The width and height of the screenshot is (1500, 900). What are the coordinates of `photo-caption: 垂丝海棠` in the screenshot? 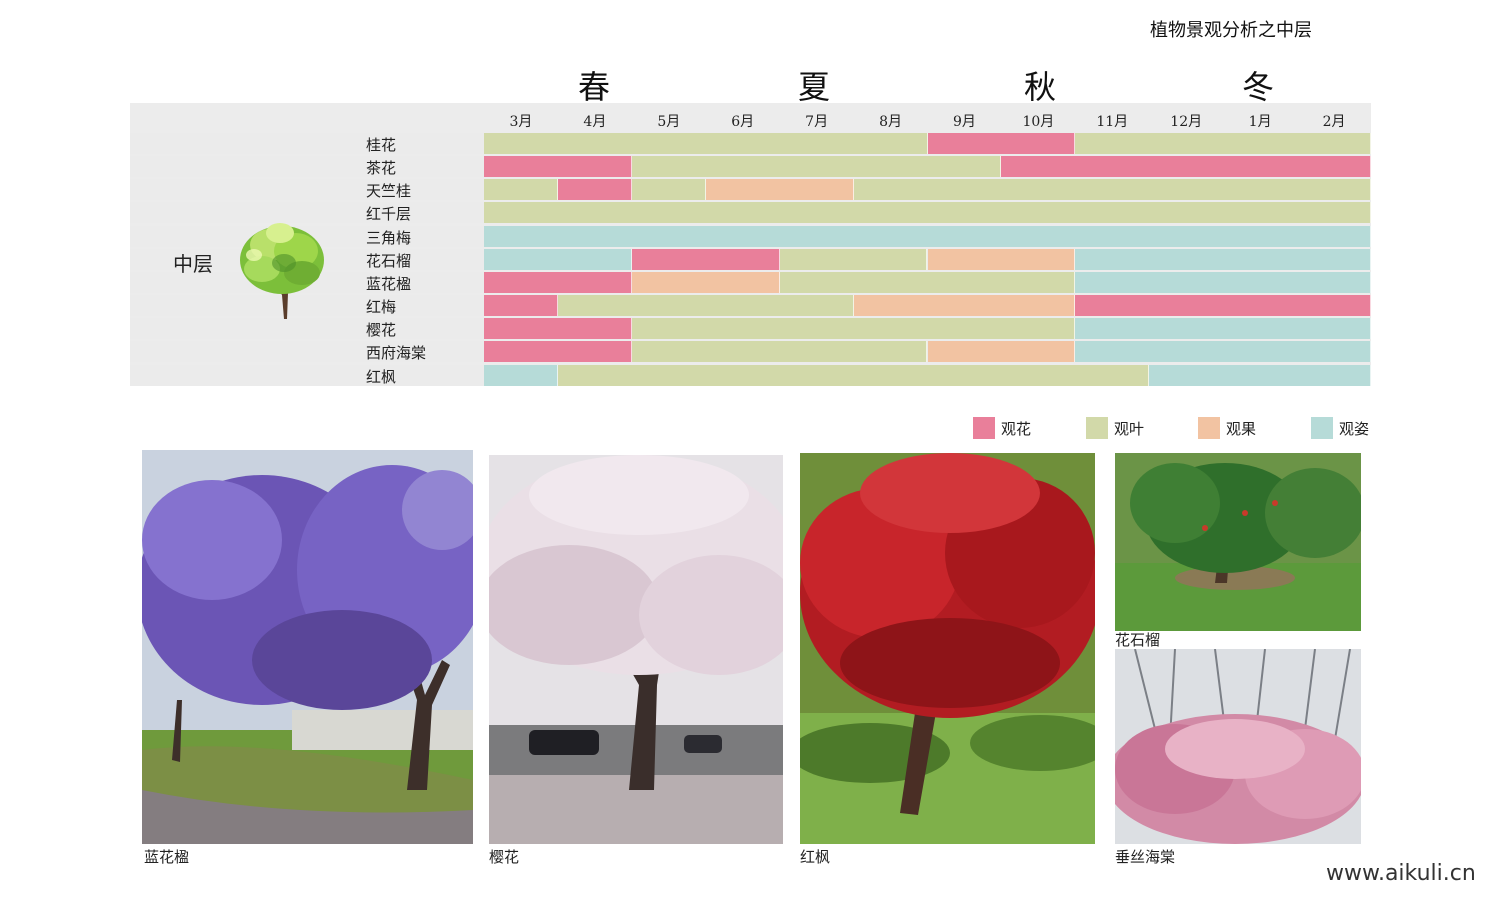 It's located at (1145, 857).